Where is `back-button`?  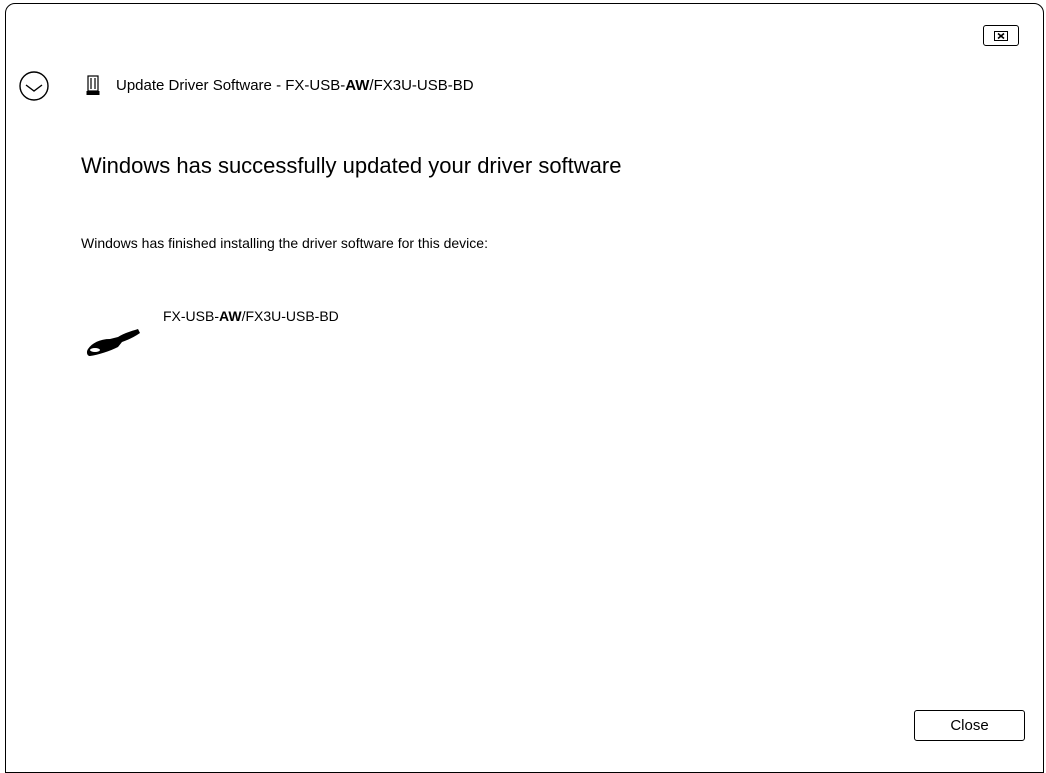
back-button is located at coordinates (34, 86).